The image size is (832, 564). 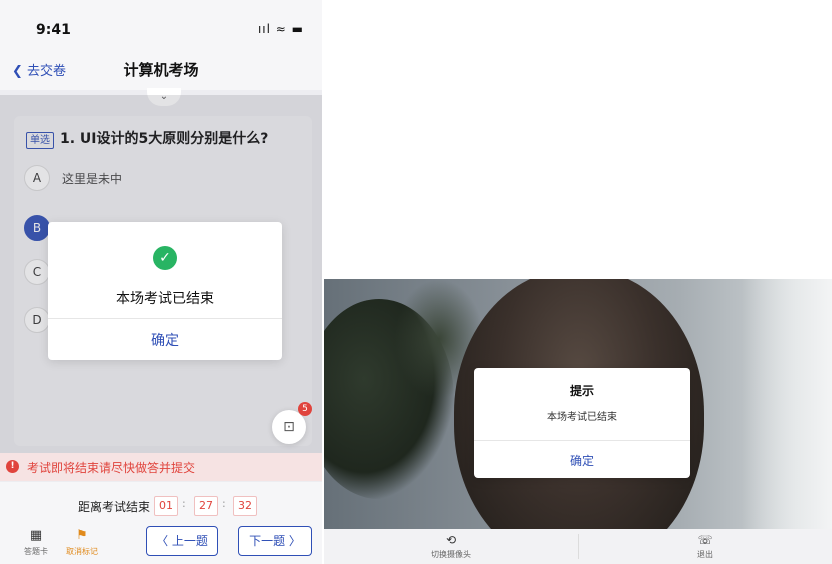 I want to click on switch-camera-button: ⟲ 切换摄像头, so click(x=451, y=546).